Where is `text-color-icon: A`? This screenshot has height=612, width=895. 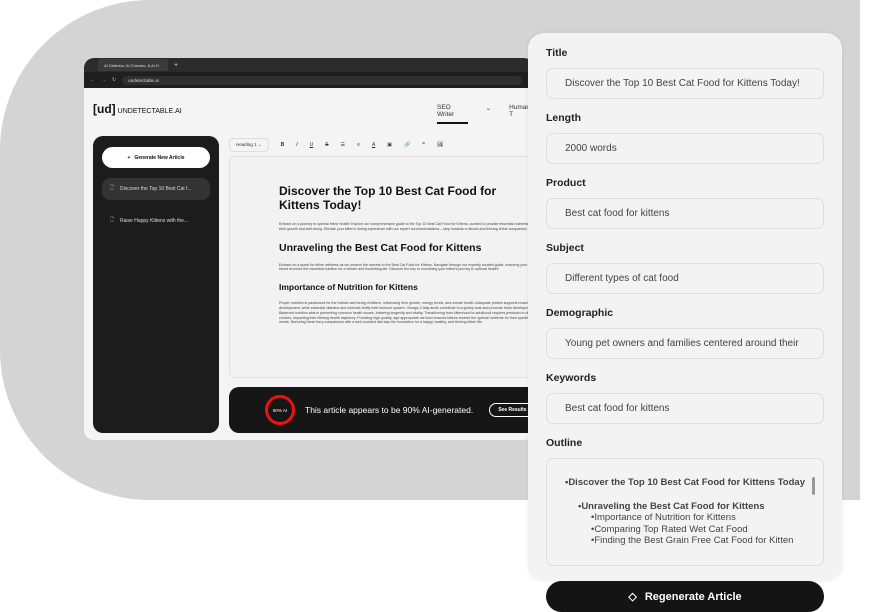 text-color-icon: A is located at coordinates (373, 145).